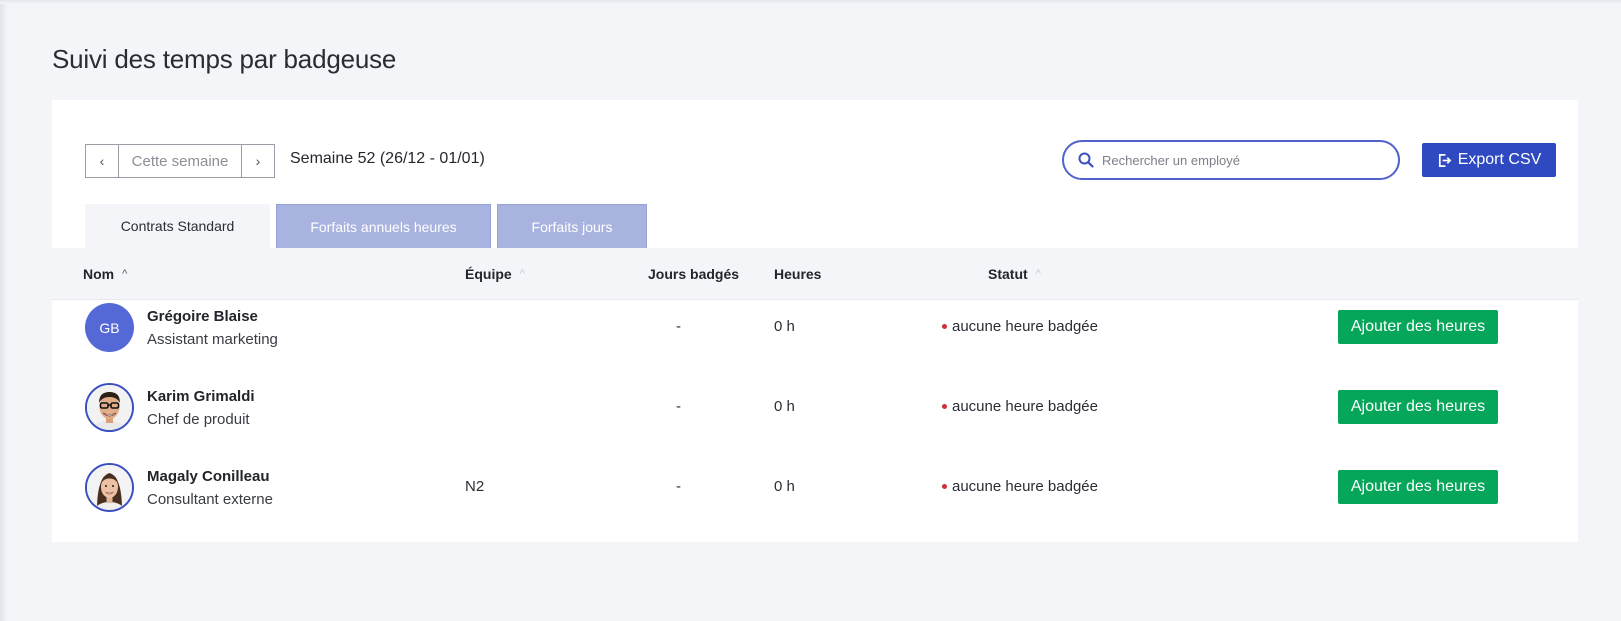 The image size is (1621, 621). I want to click on column-hours-header: Heures, so click(797, 274).